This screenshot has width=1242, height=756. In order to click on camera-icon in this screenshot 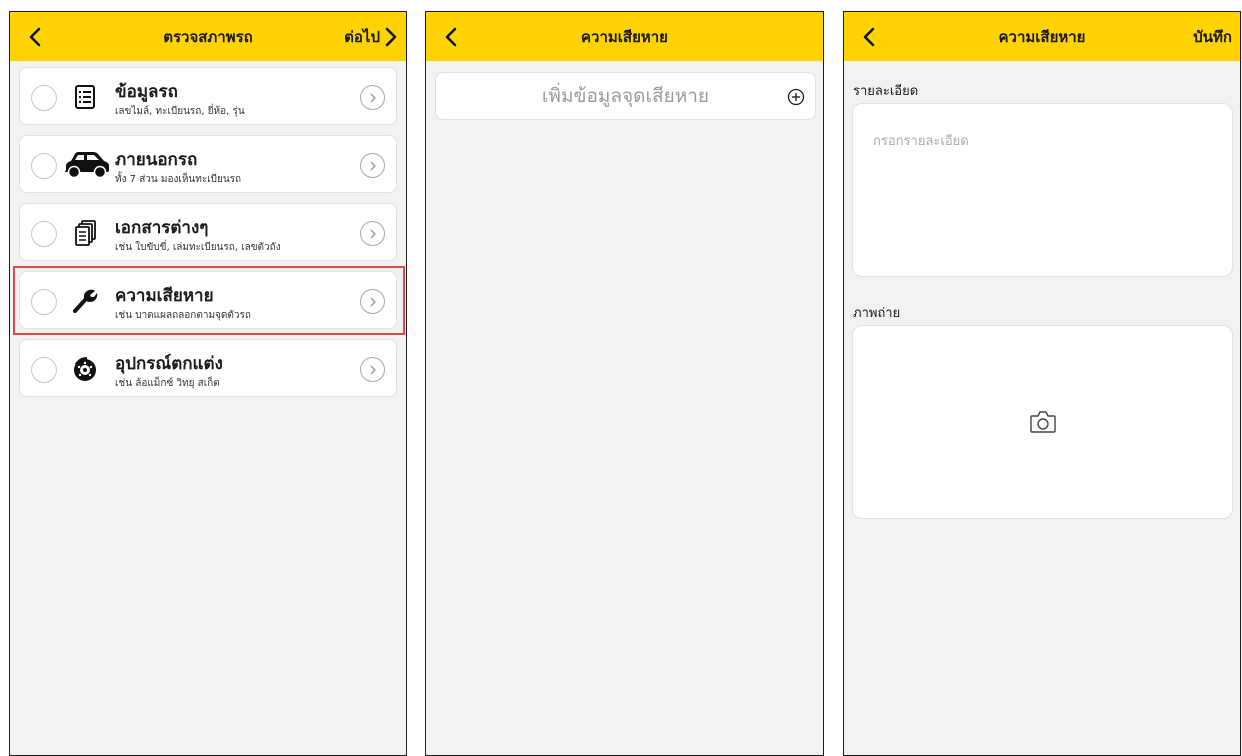, I will do `click(1042, 422)`.